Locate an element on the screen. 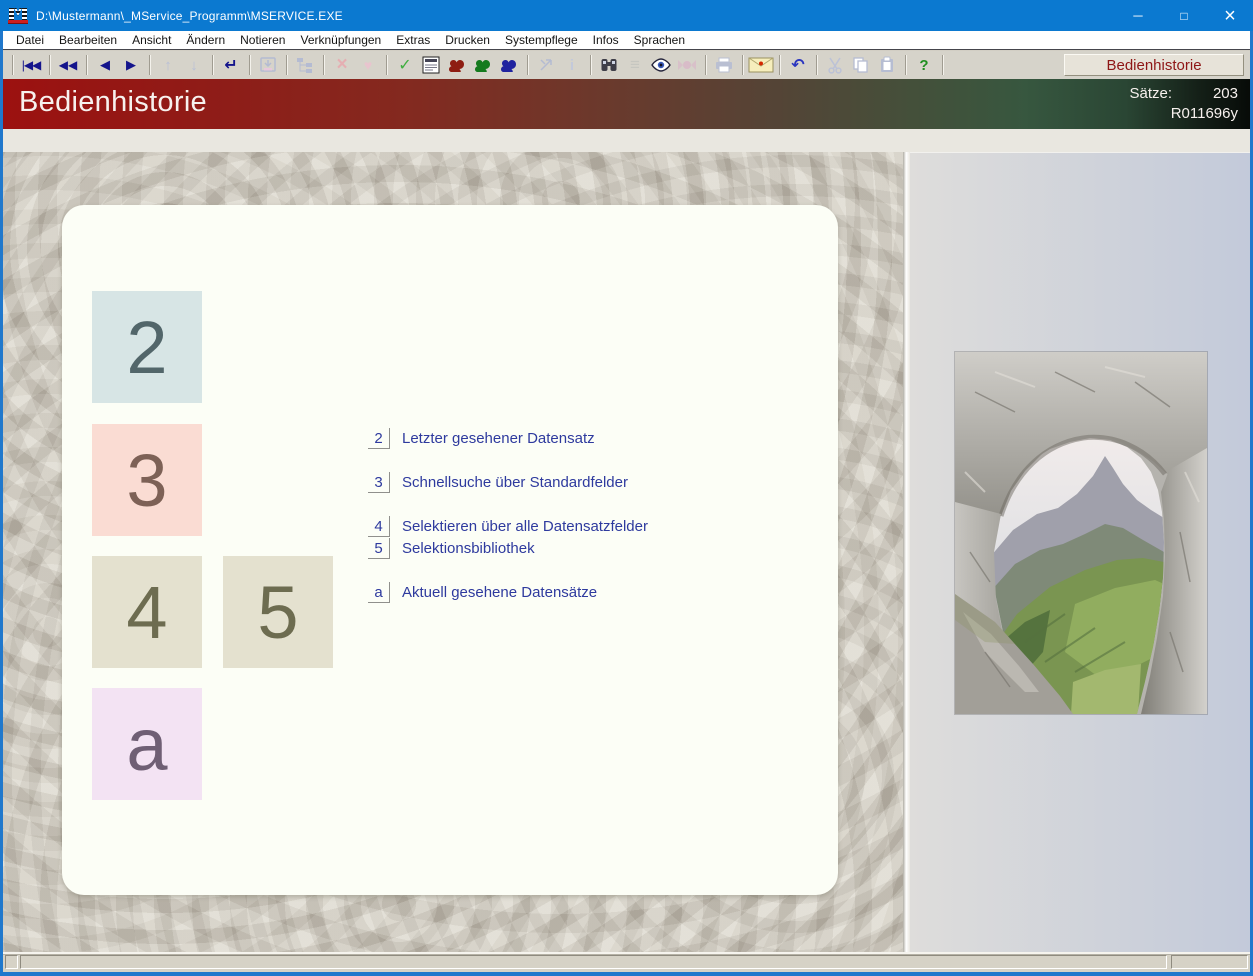 This screenshot has height=976, width=1253. favorite-button: ♥ is located at coordinates (368, 65).